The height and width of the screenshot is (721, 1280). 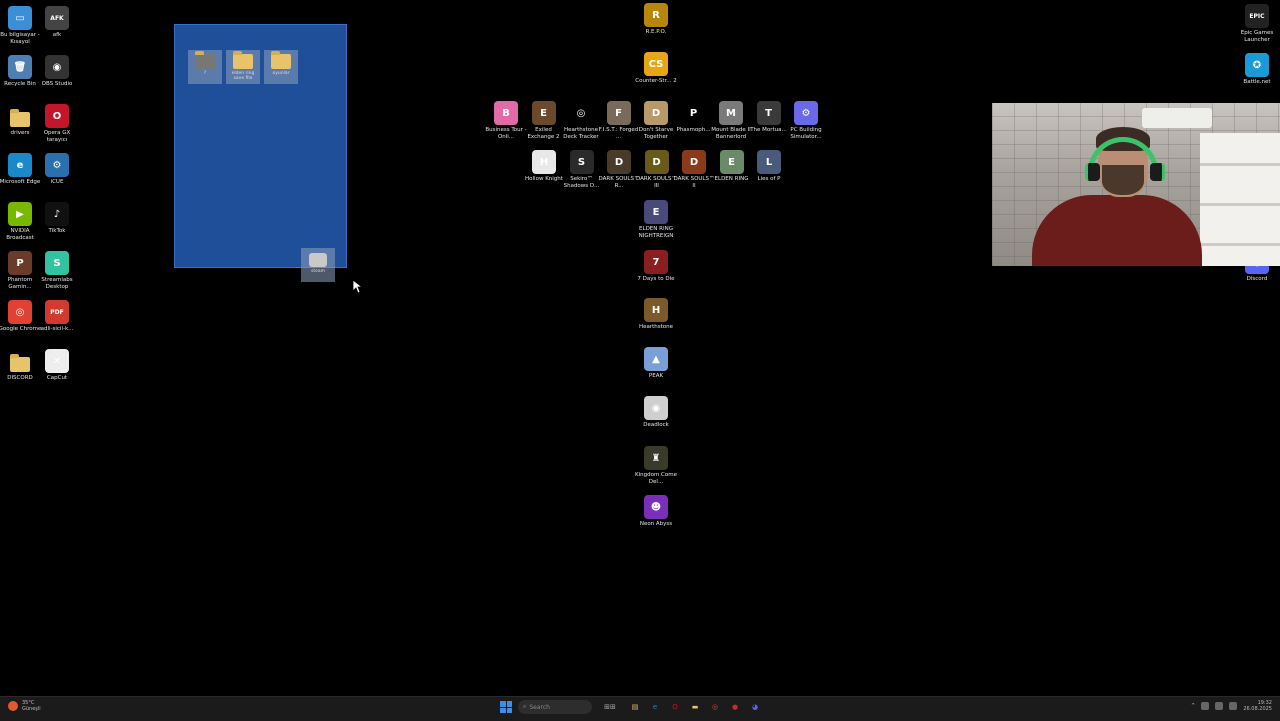 What do you see at coordinates (57, 35) in the screenshot?
I see `icon-label: afk` at bounding box center [57, 35].